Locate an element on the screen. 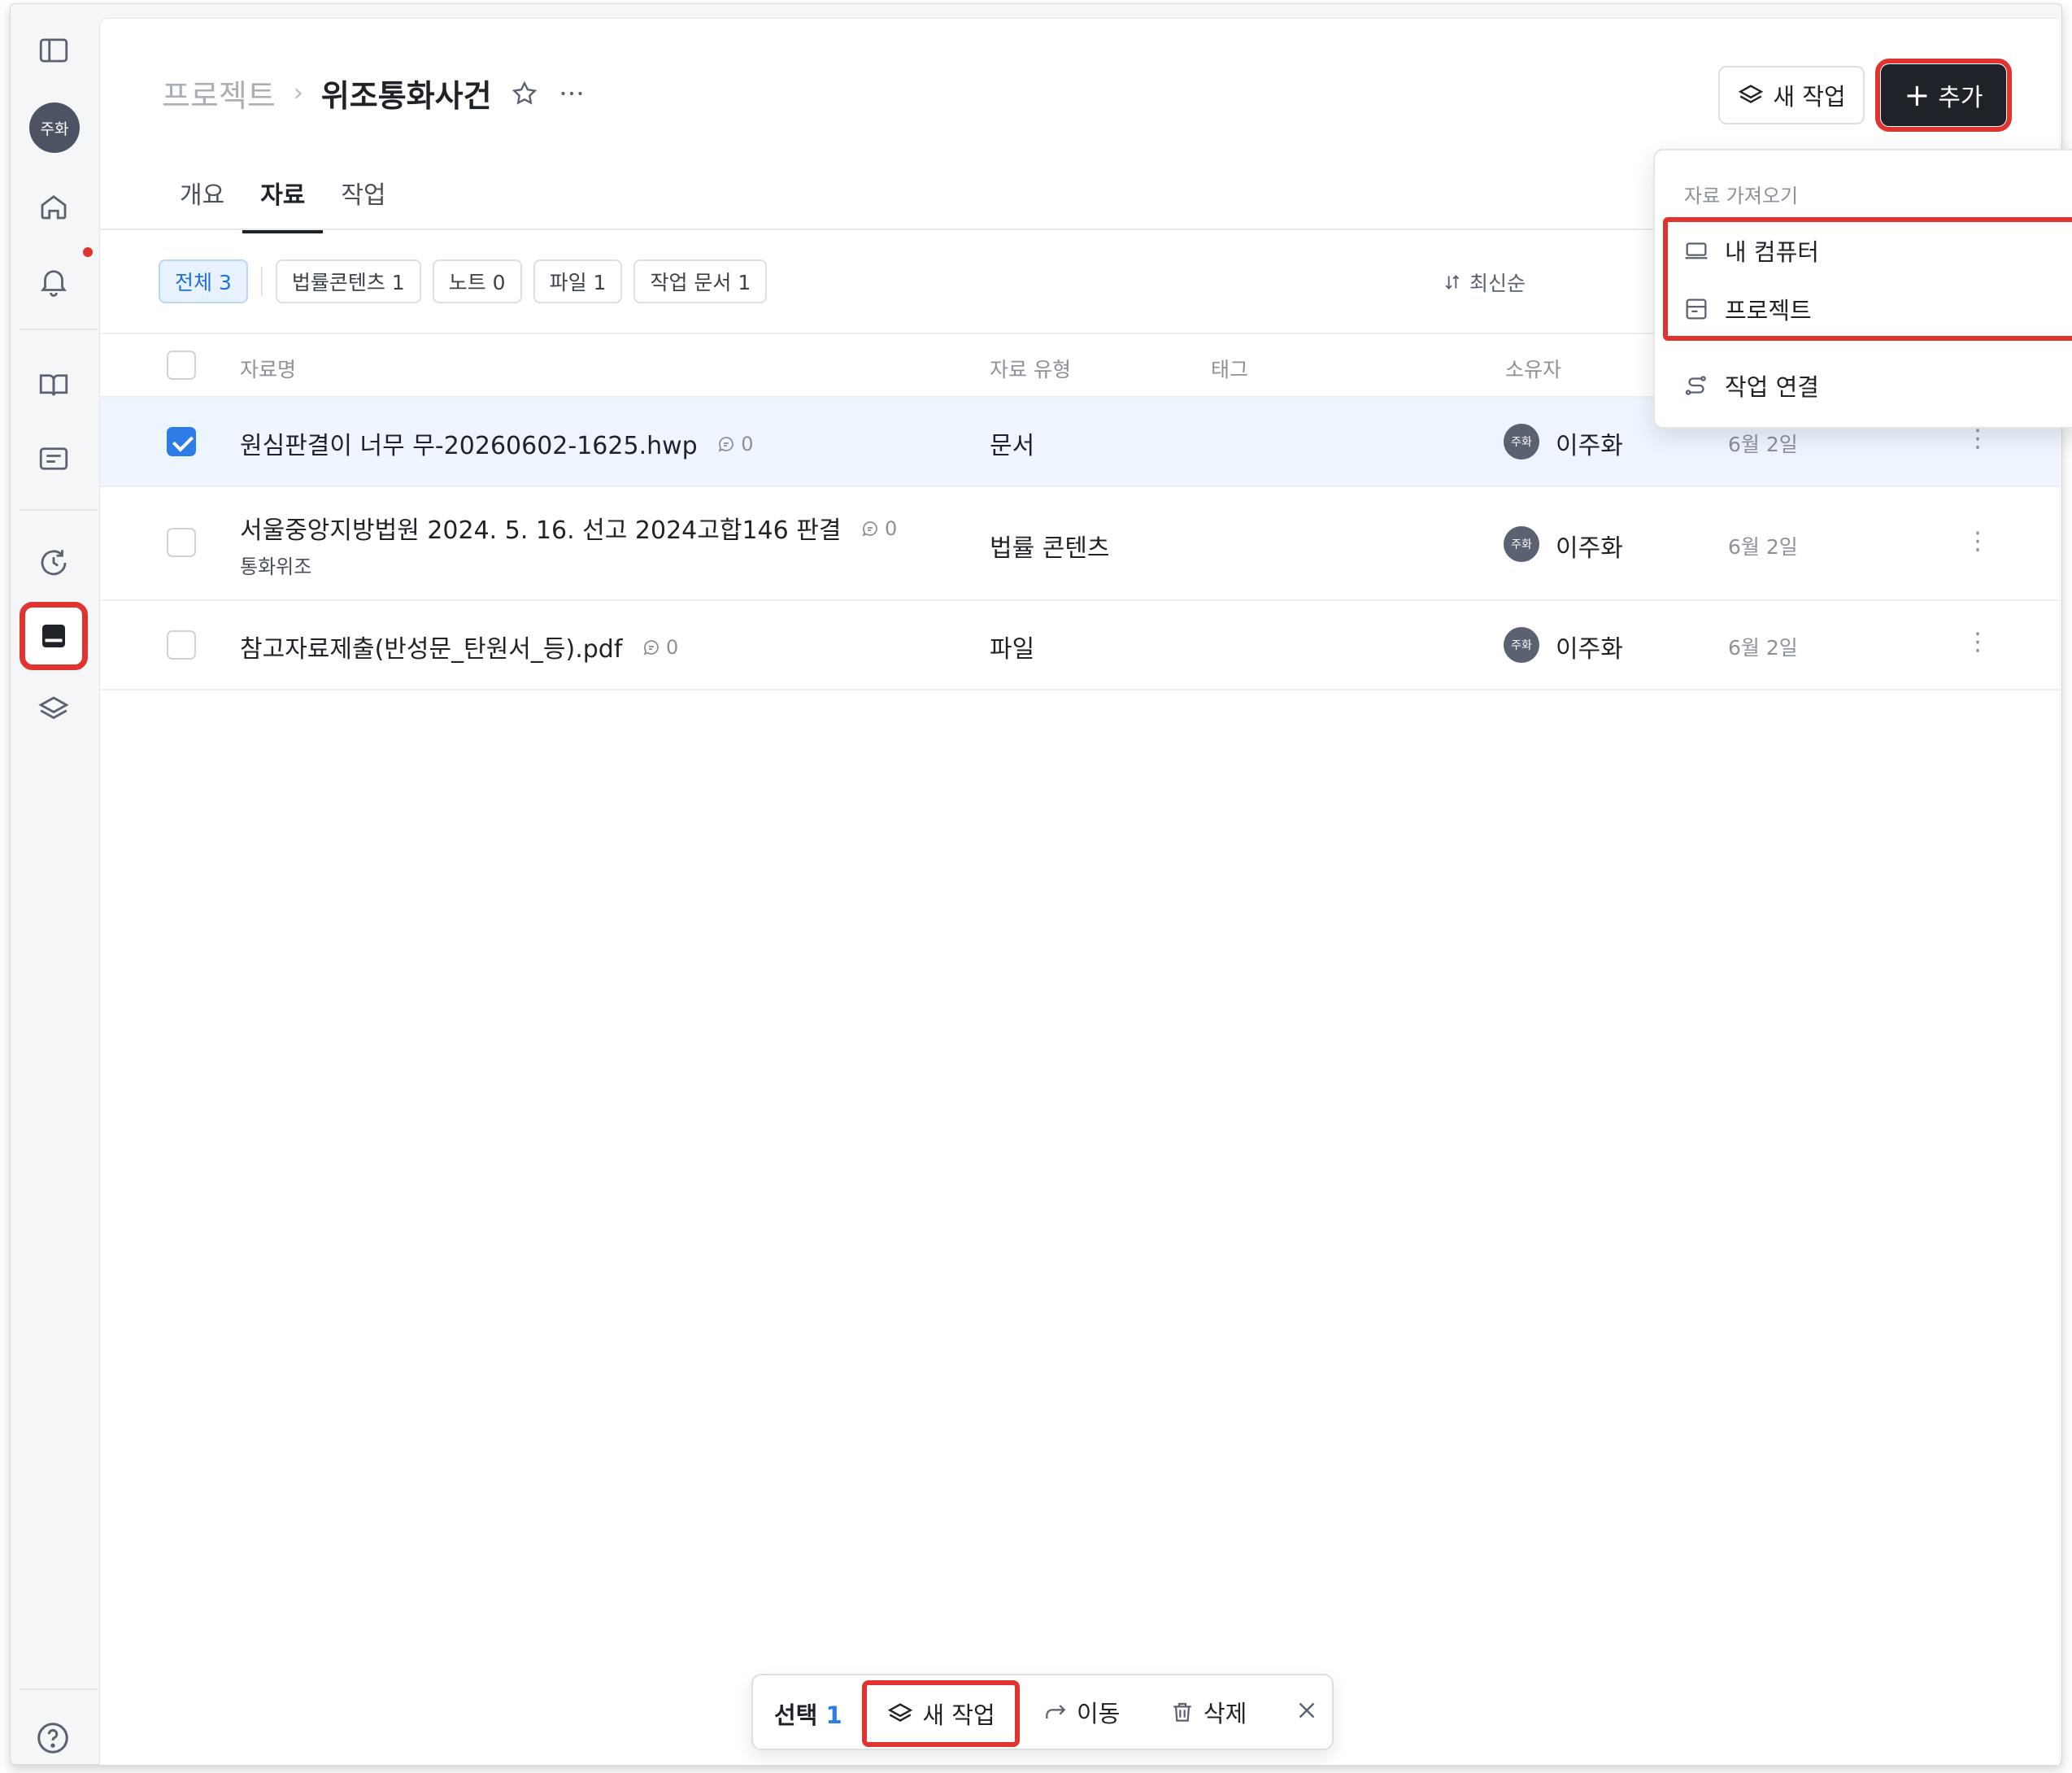  laptop-icon is located at coordinates (1697, 250).